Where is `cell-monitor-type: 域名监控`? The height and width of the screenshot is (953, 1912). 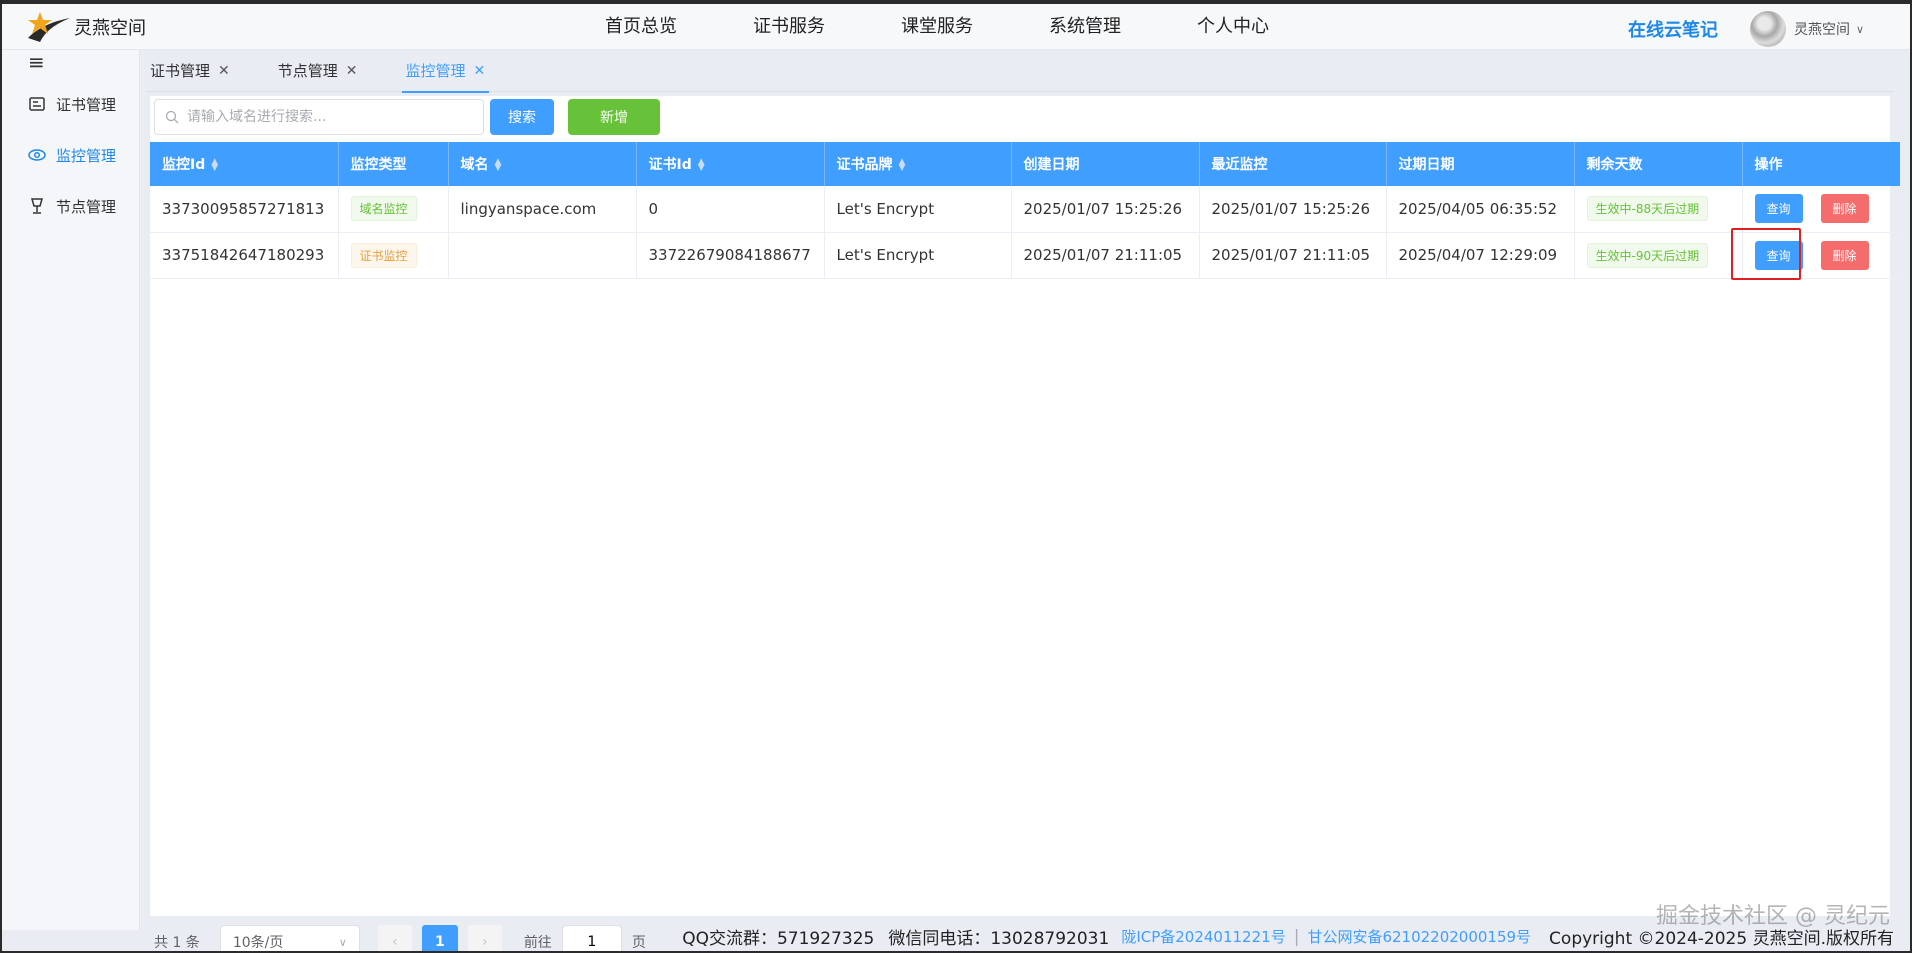 cell-monitor-type: 域名监控 is located at coordinates (393, 209).